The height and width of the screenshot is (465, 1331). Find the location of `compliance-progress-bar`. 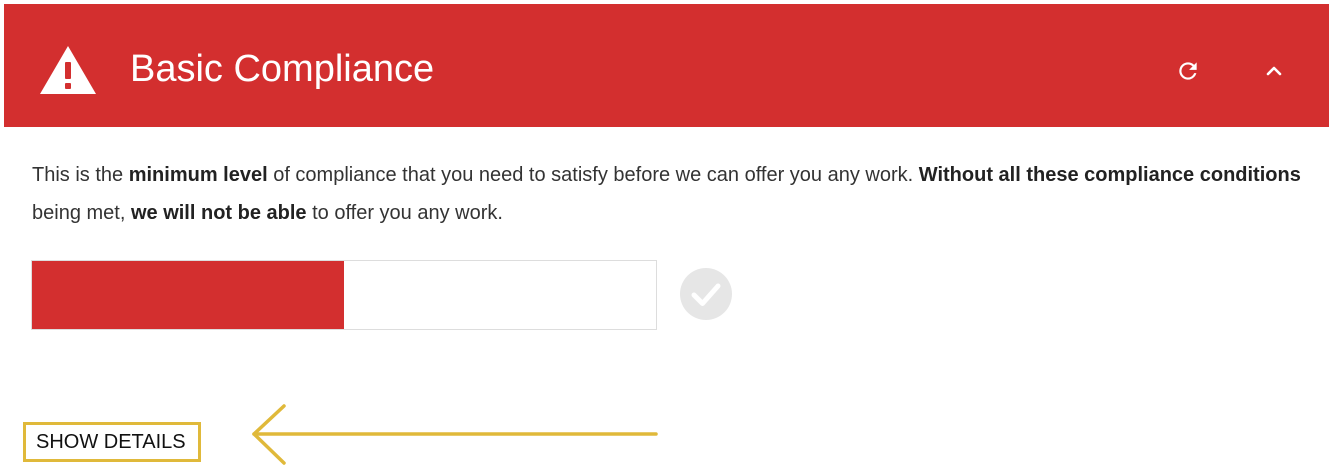

compliance-progress-bar is located at coordinates (344, 295).